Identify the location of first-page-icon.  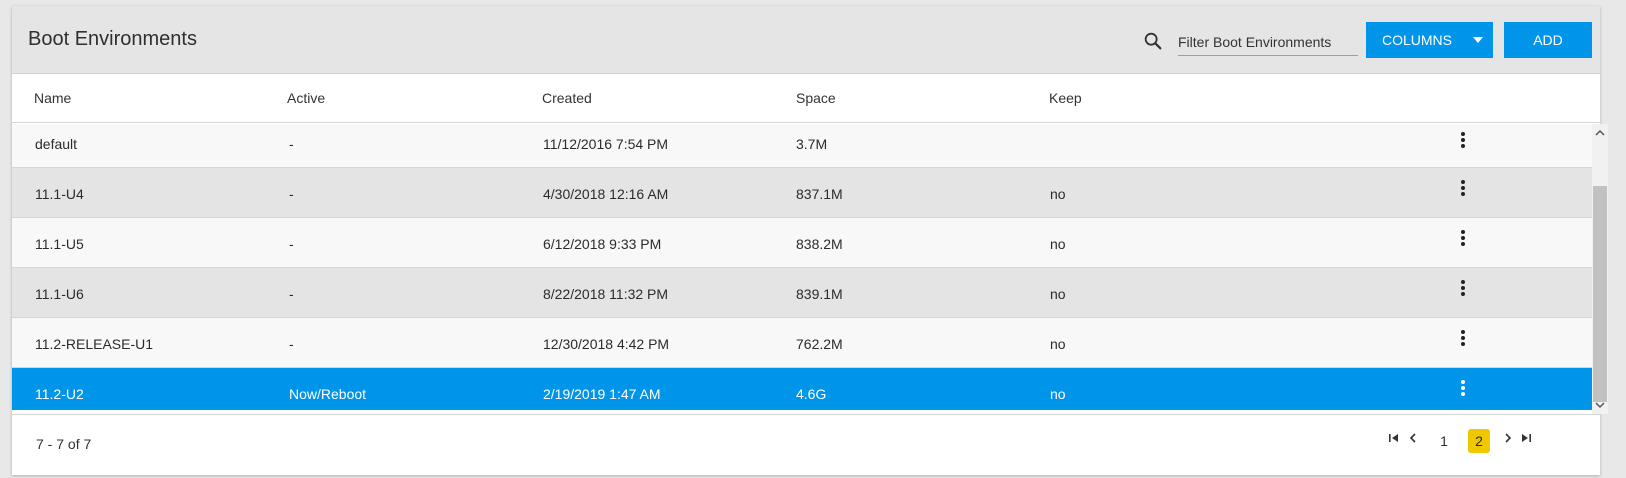
(1394, 438).